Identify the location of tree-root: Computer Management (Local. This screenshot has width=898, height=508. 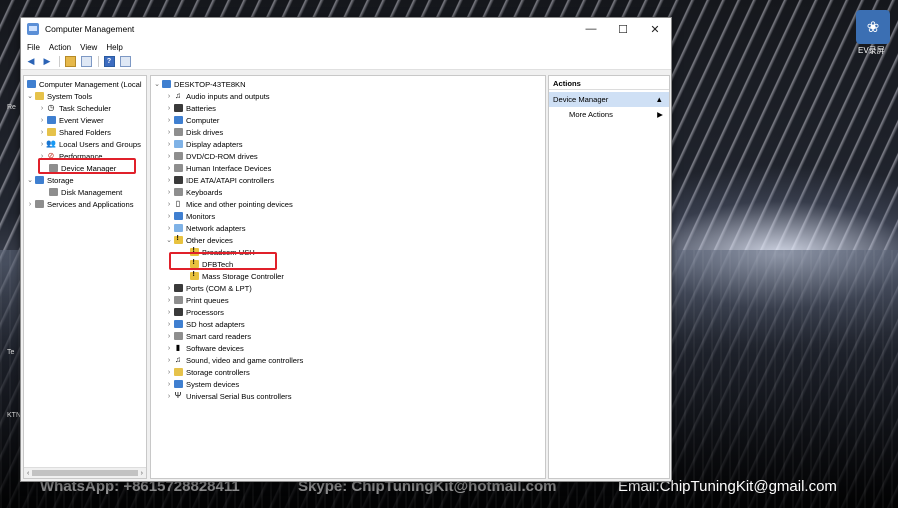
(84, 84).